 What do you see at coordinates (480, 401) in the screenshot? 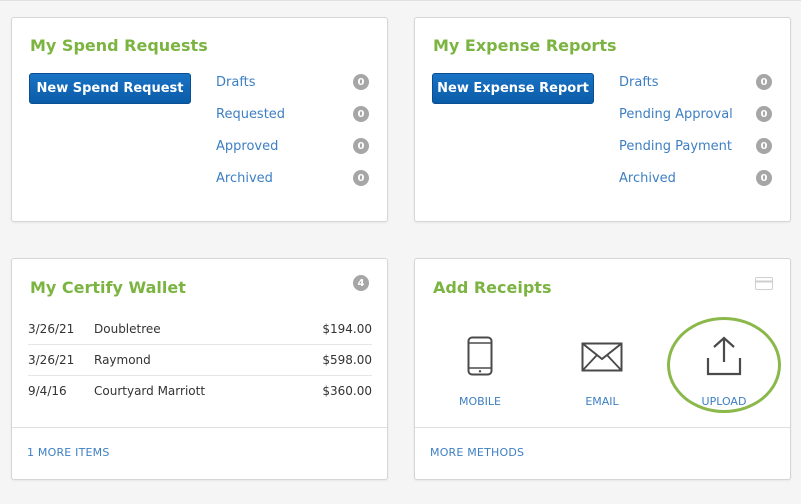
I see `method-label: MOBILE` at bounding box center [480, 401].